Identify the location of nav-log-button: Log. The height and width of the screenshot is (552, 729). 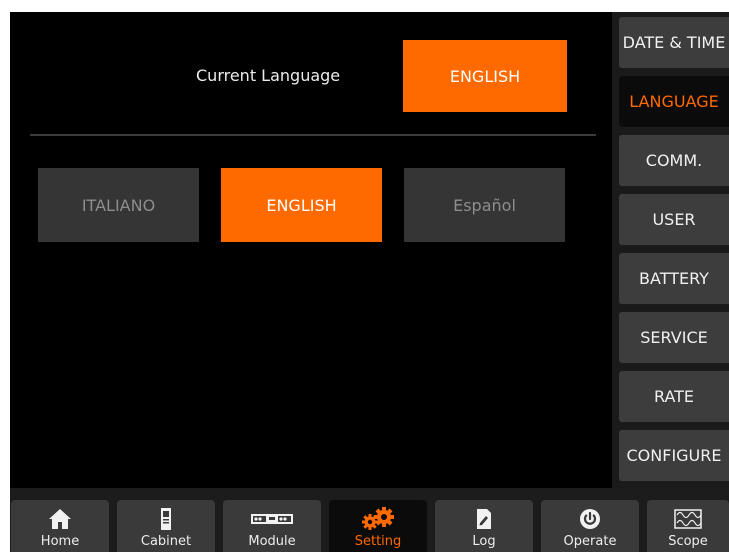
(484, 526).